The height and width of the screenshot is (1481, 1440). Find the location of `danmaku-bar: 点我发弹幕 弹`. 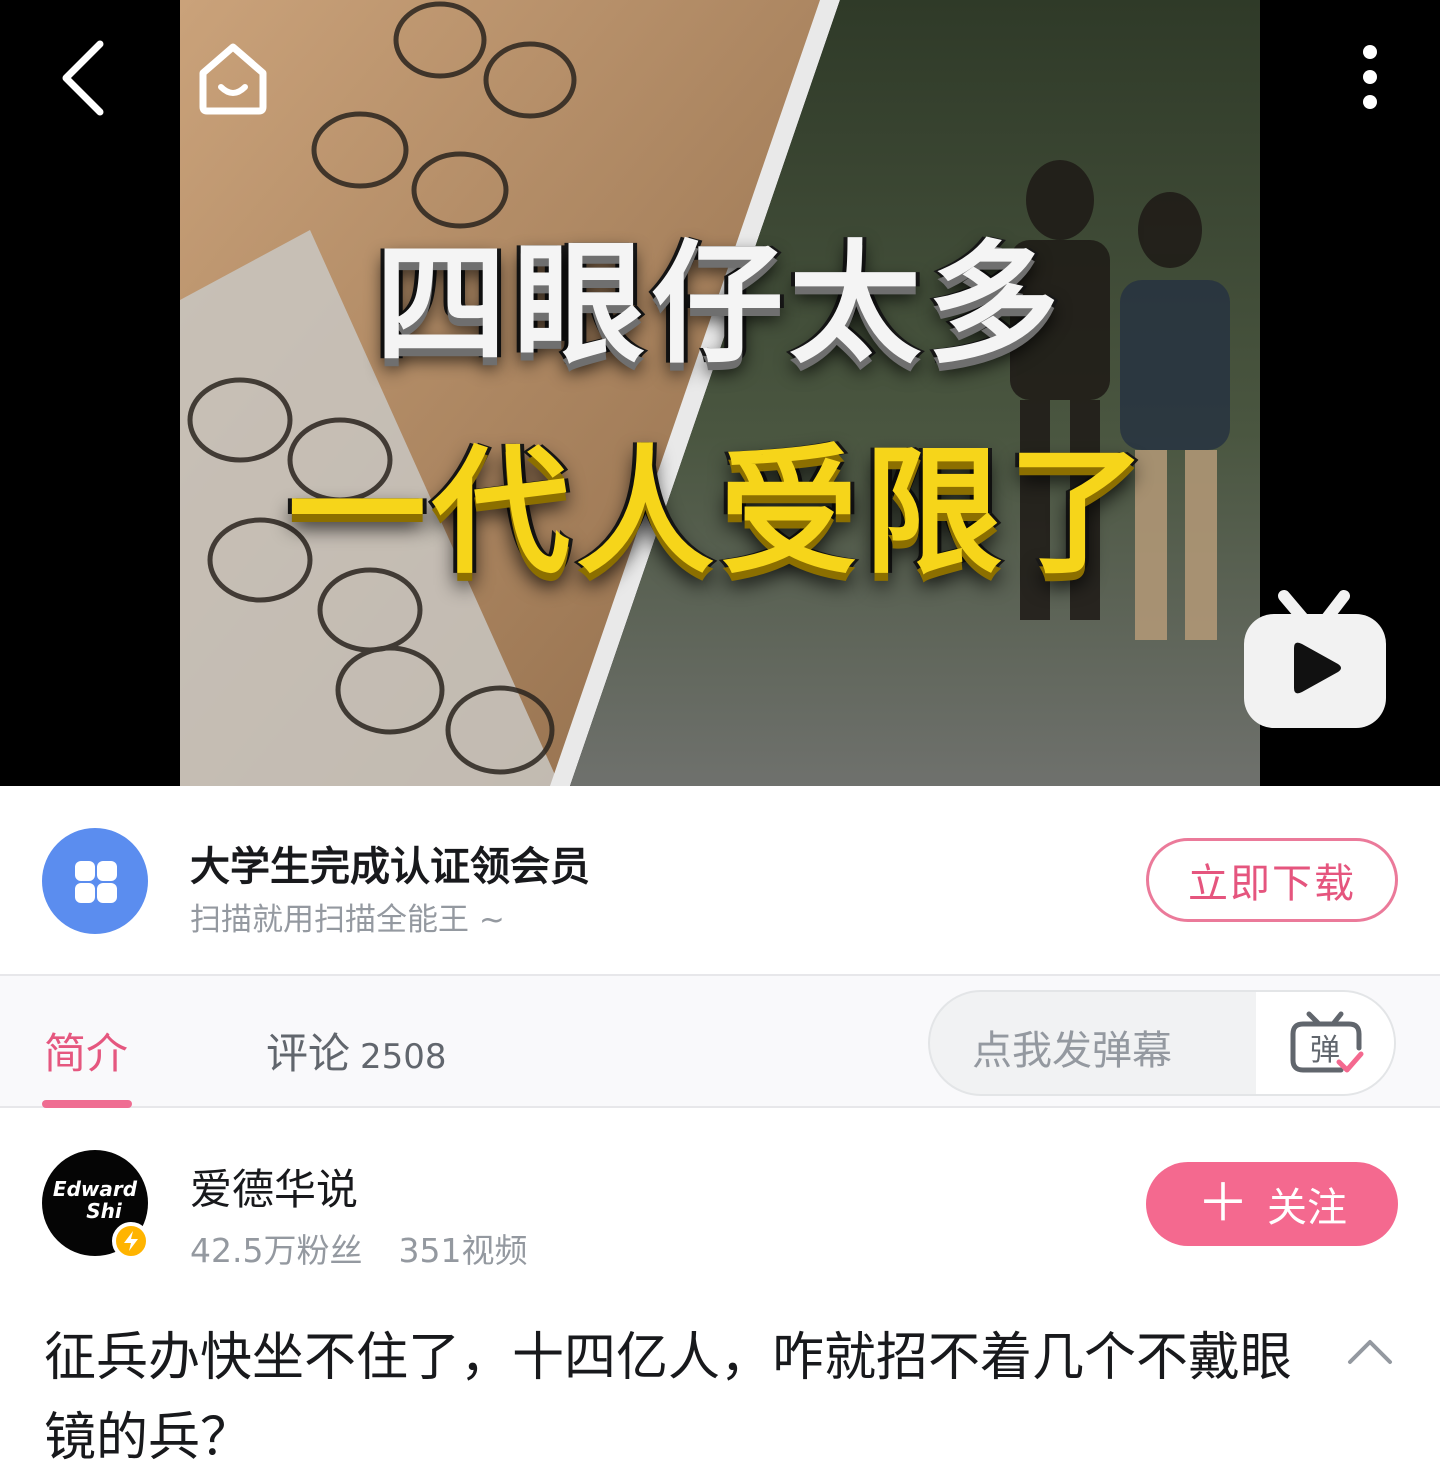

danmaku-bar: 点我发弹幕 弹 is located at coordinates (1162, 1043).